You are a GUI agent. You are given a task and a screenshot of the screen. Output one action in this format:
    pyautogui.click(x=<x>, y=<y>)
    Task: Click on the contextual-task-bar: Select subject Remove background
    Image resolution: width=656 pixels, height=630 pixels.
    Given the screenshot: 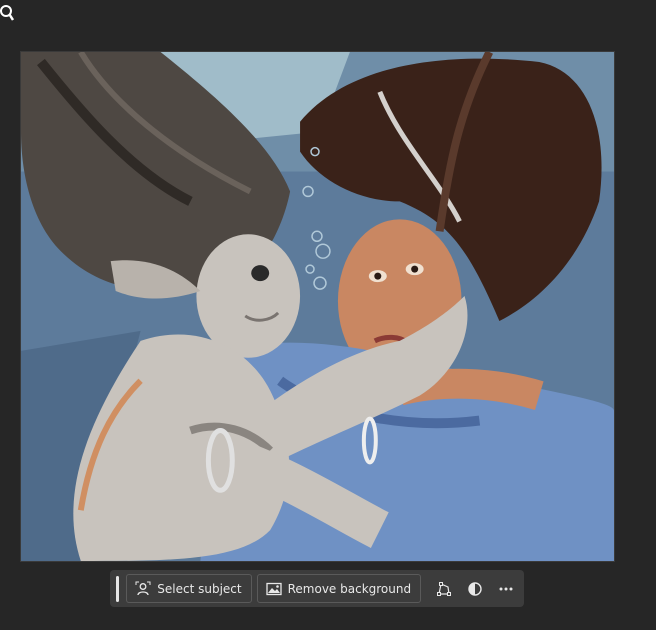 What is the action you would take?
    pyautogui.click(x=317, y=588)
    